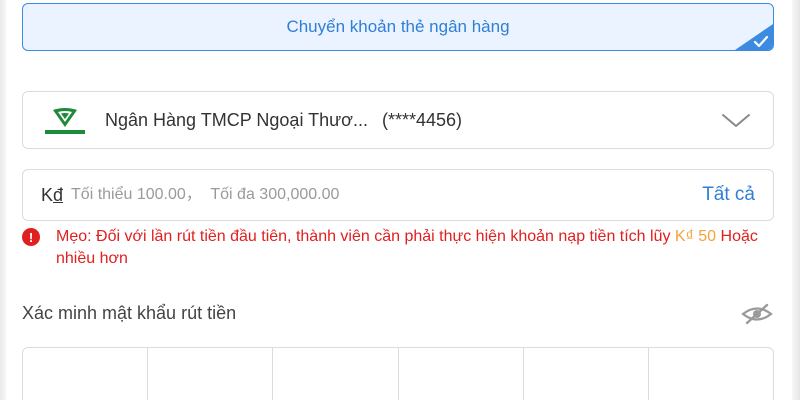 This screenshot has width=800, height=400. I want to click on currency-symbol: Kđ, so click(52, 195).